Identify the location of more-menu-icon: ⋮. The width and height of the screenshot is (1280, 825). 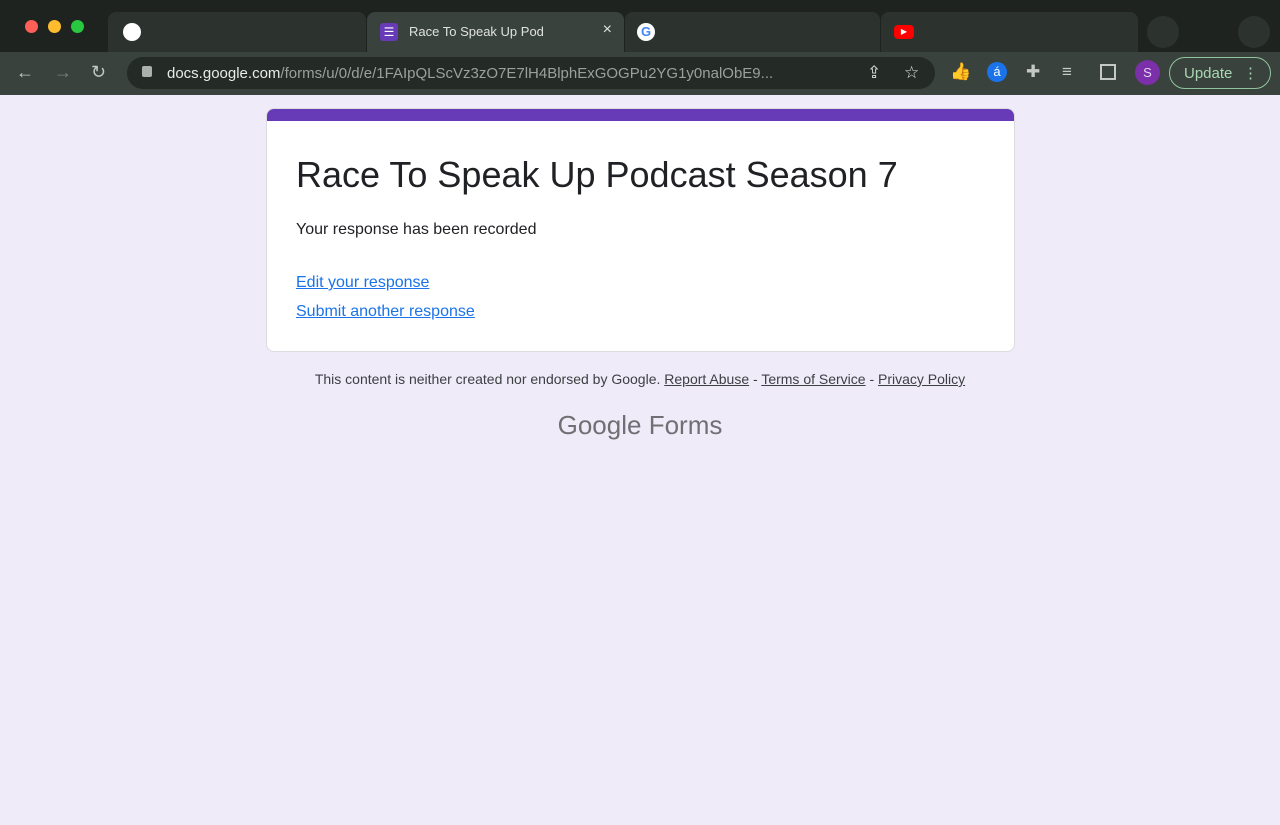
(1250, 73).